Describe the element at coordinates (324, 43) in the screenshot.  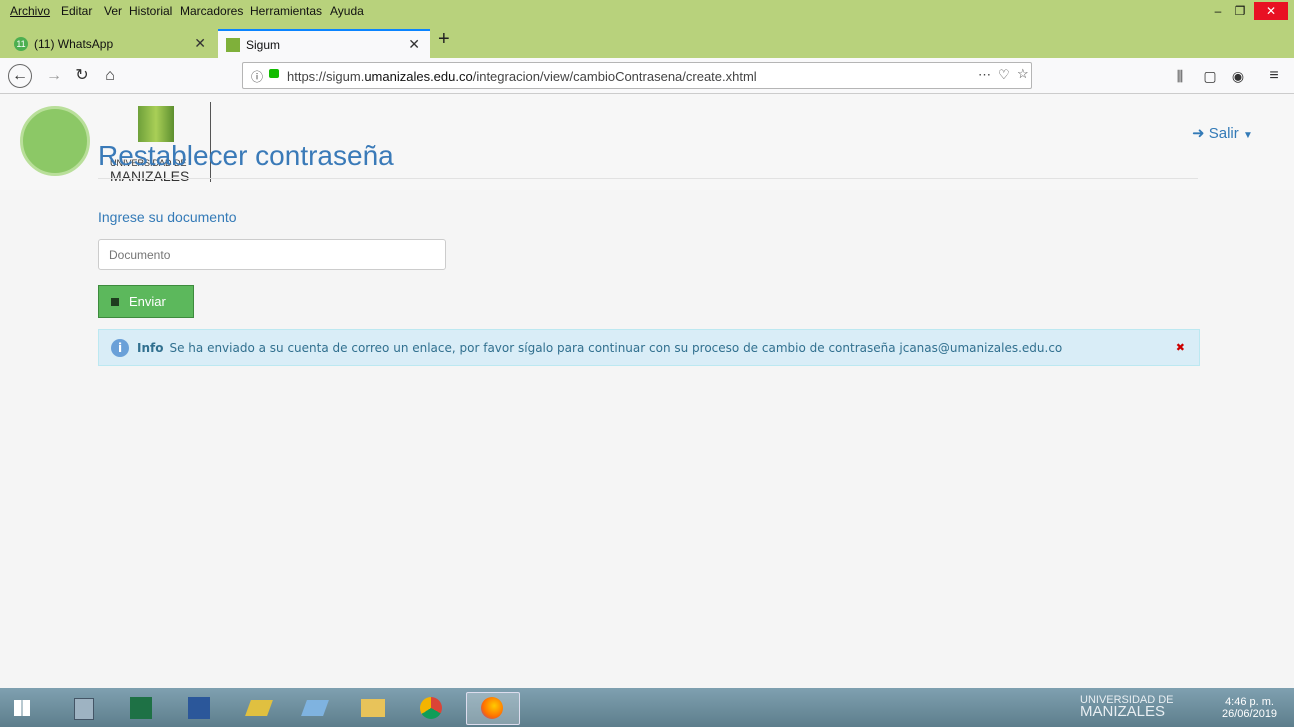
I see `tab-sigum: Sigum ✕` at that location.